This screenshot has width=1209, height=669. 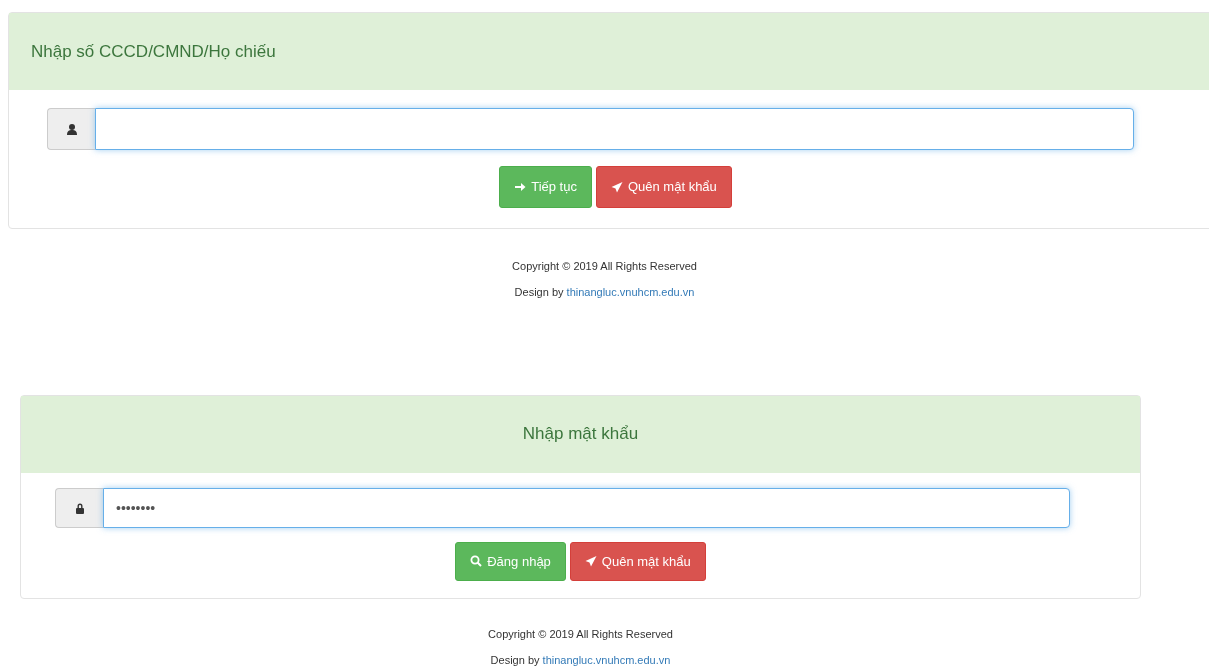 I want to click on search-icon, so click(x=476, y=561).